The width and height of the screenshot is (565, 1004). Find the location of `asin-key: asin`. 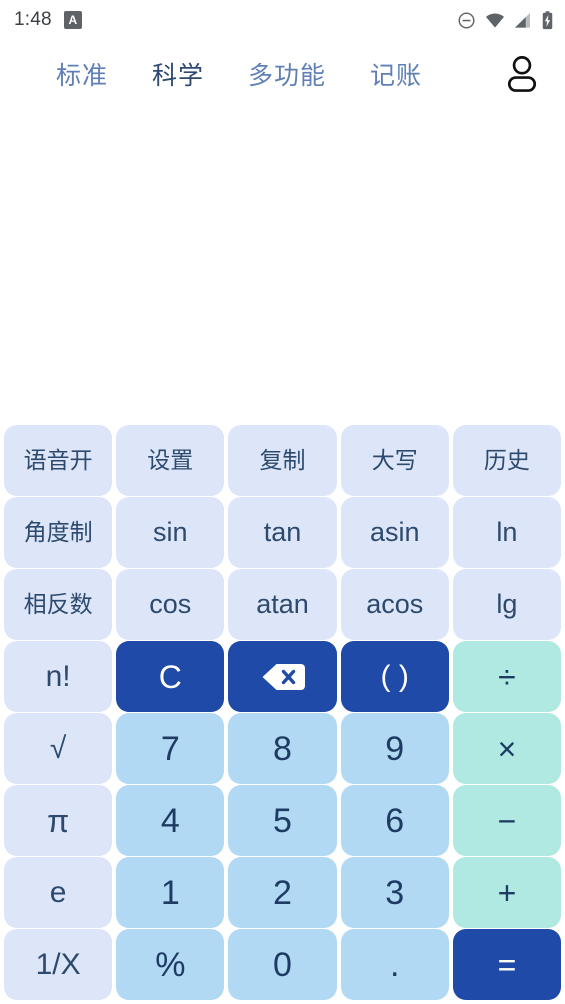

asin-key: asin is located at coordinates (394, 532).